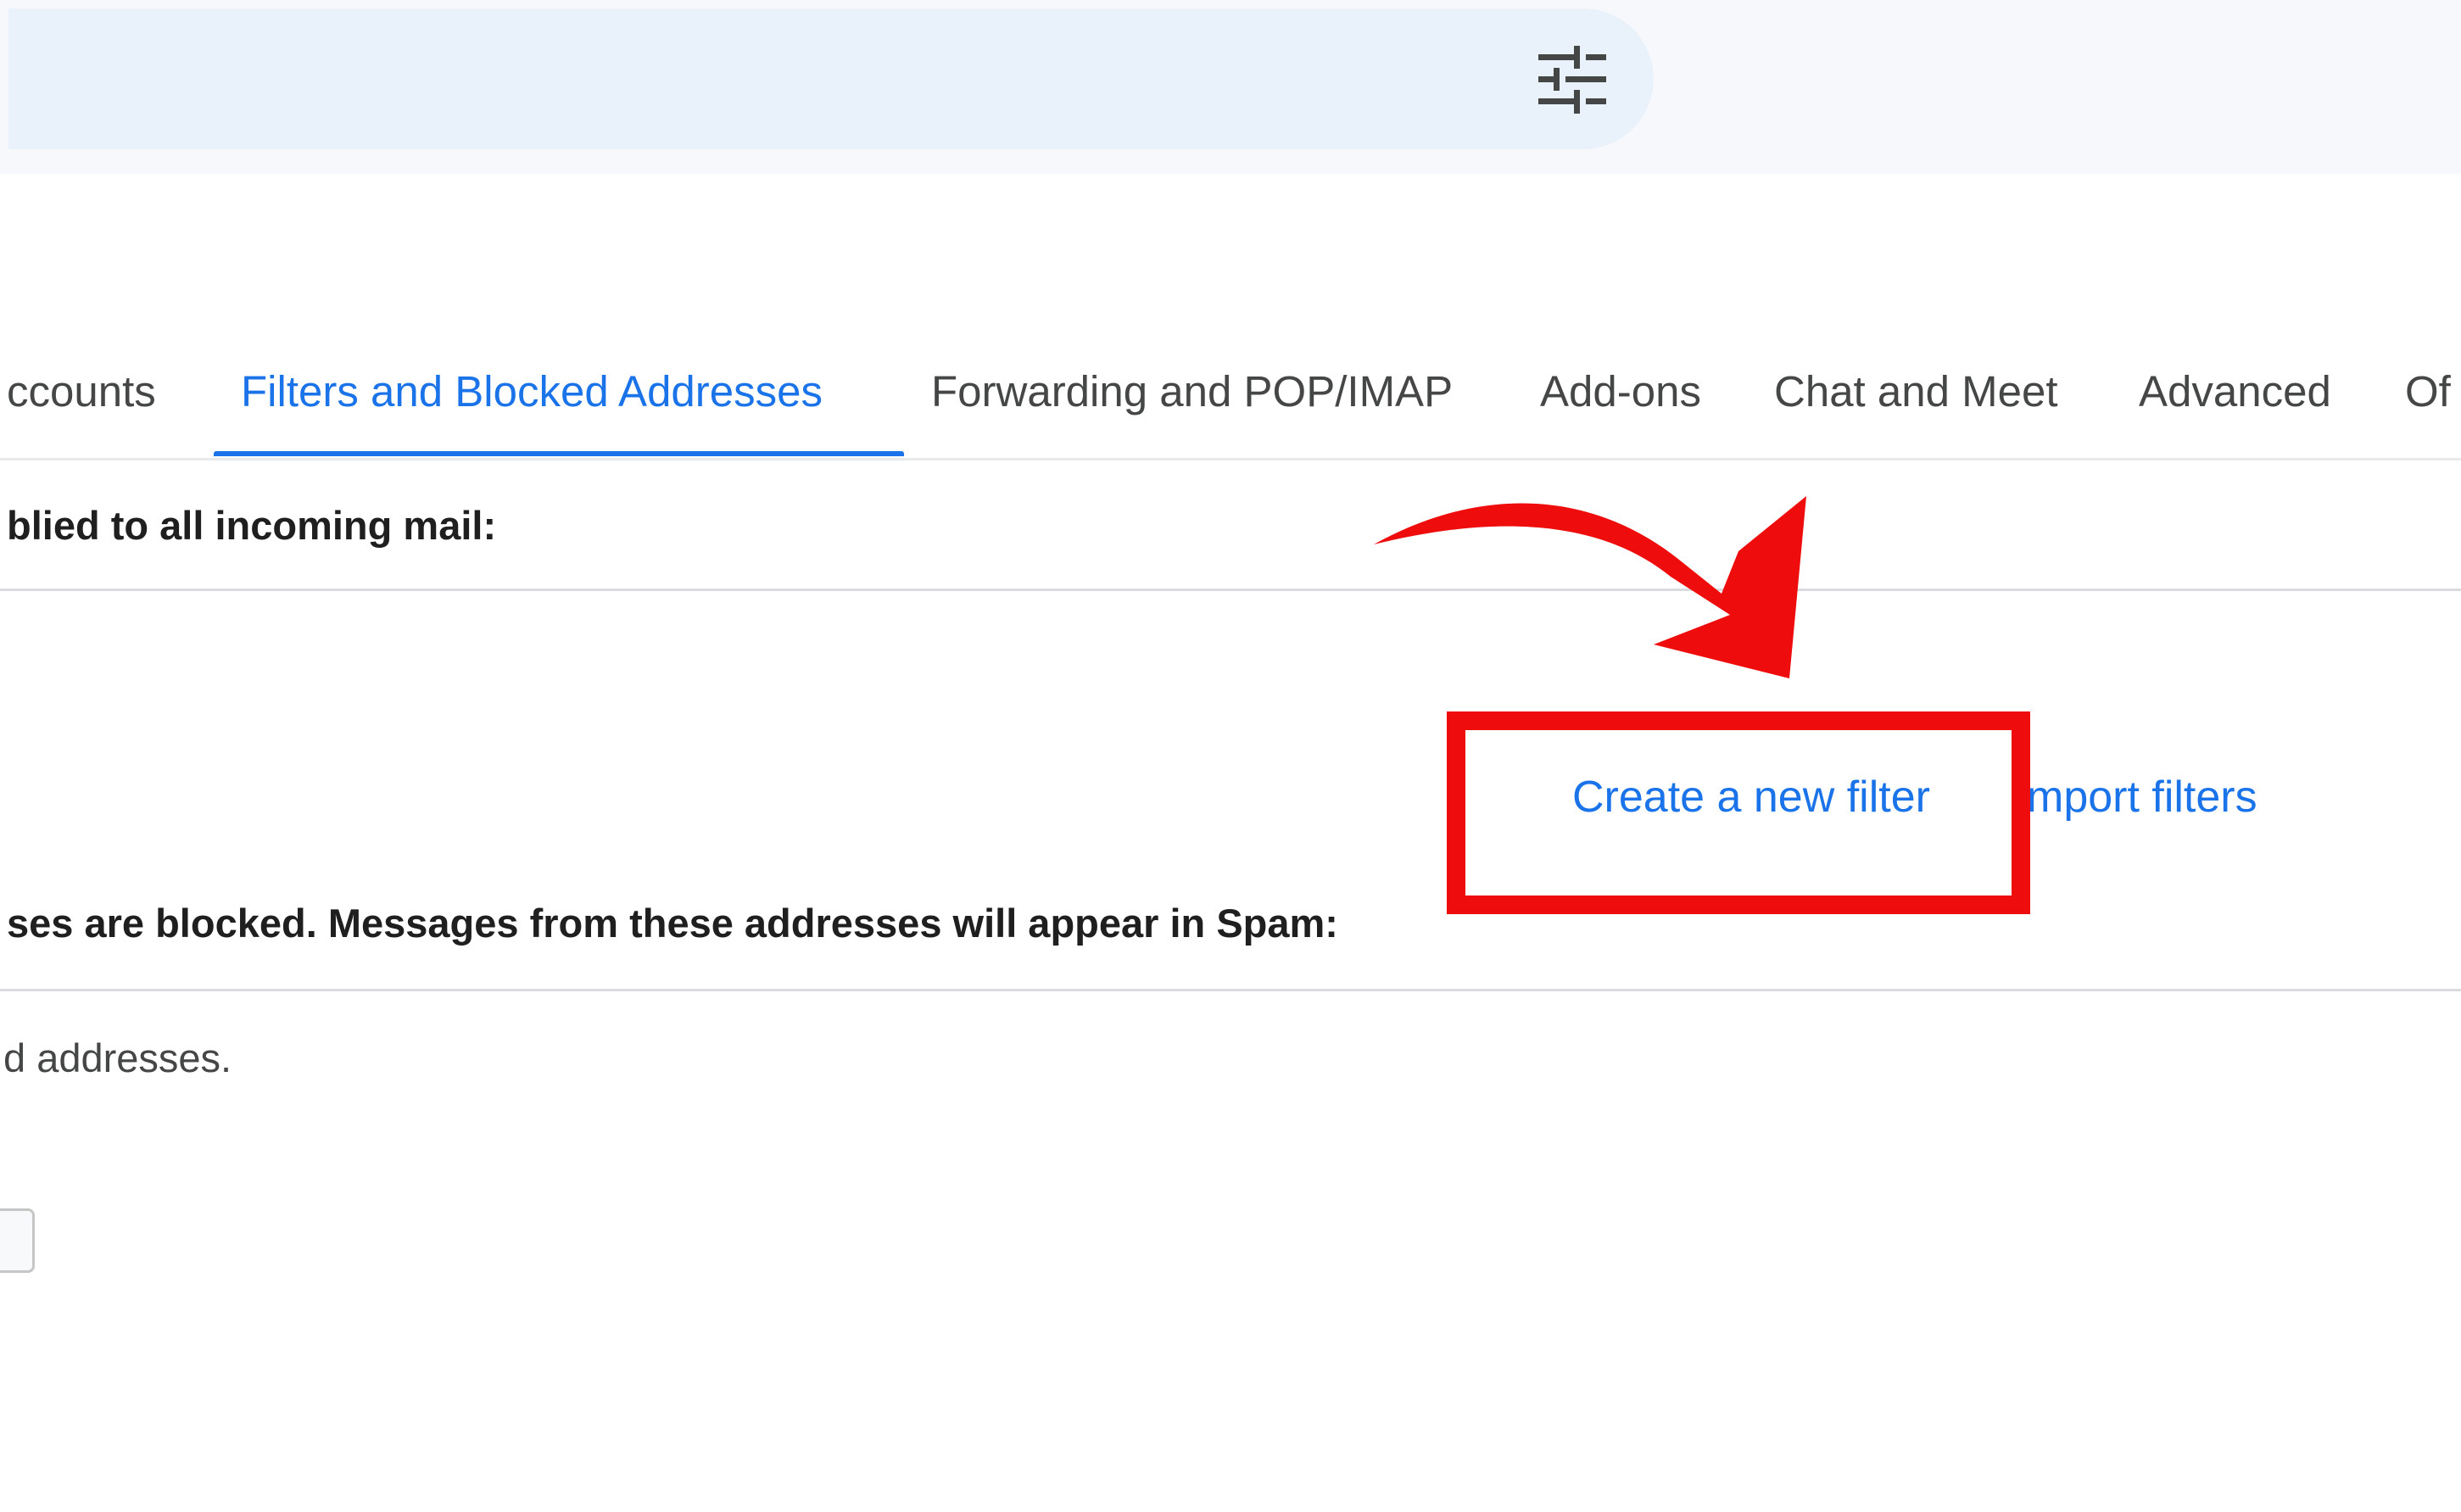 This screenshot has height=1512, width=2461. What do you see at coordinates (1230, 990) in the screenshot?
I see `blocked-divider` at bounding box center [1230, 990].